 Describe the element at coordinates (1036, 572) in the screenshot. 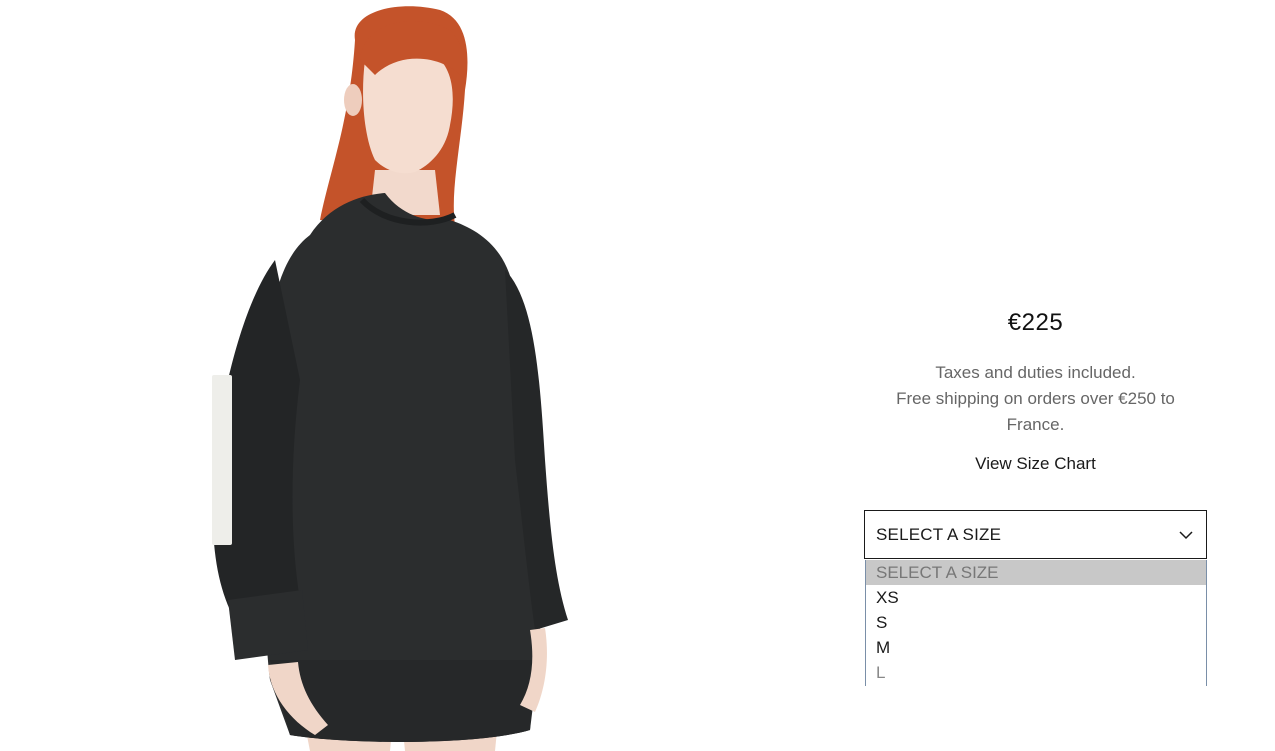

I see `size-option: SELECT A SIZE` at that location.